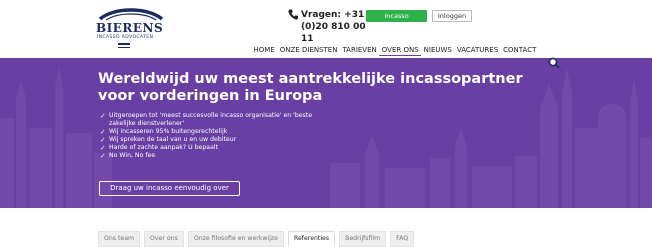 This screenshot has height=247, width=652. I want to click on login-button: Inloggen, so click(452, 16).